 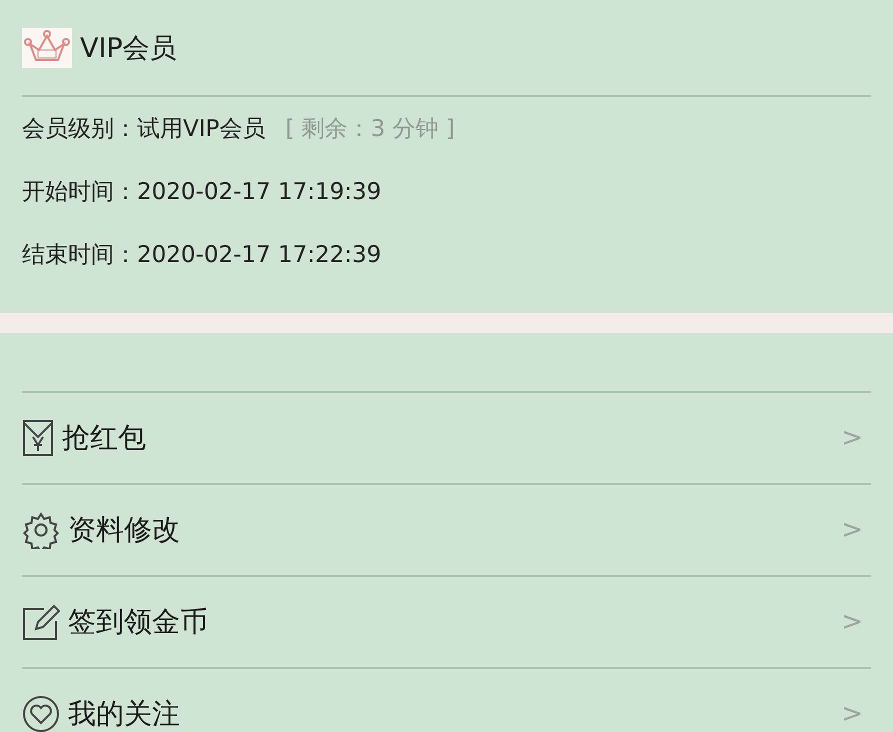 What do you see at coordinates (79, 255) in the screenshot?
I see `info-label: 结束时间：` at bounding box center [79, 255].